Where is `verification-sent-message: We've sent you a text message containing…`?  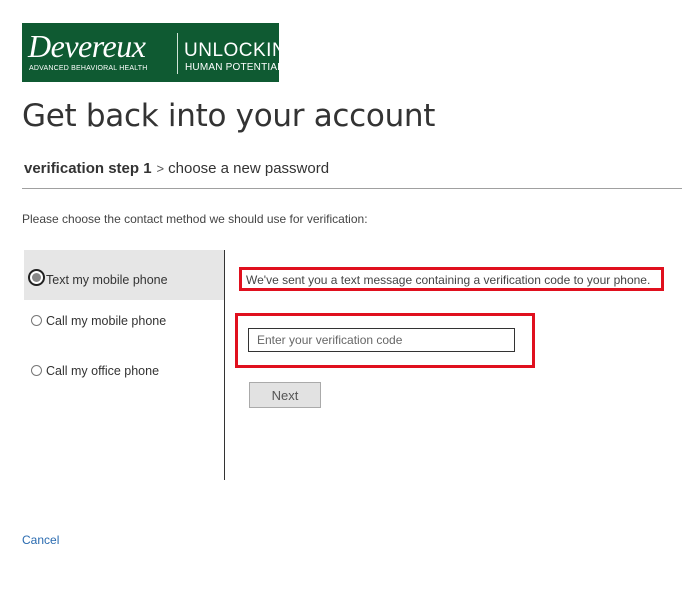
verification-sent-message: We've sent you a text message containing… is located at coordinates (451, 279).